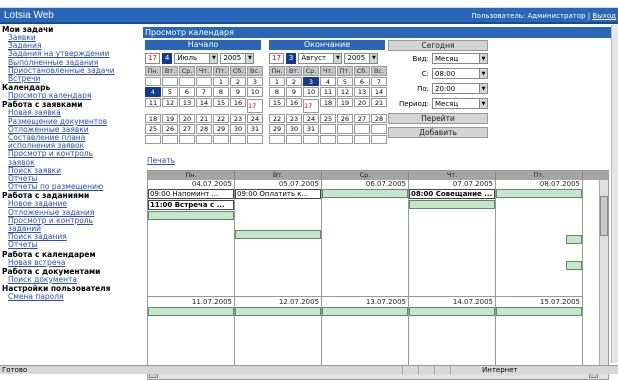 This screenshot has height=380, width=618. Describe the element at coordinates (71, 262) in the screenshot. I see `sidebar-link: Новая встреча` at that location.